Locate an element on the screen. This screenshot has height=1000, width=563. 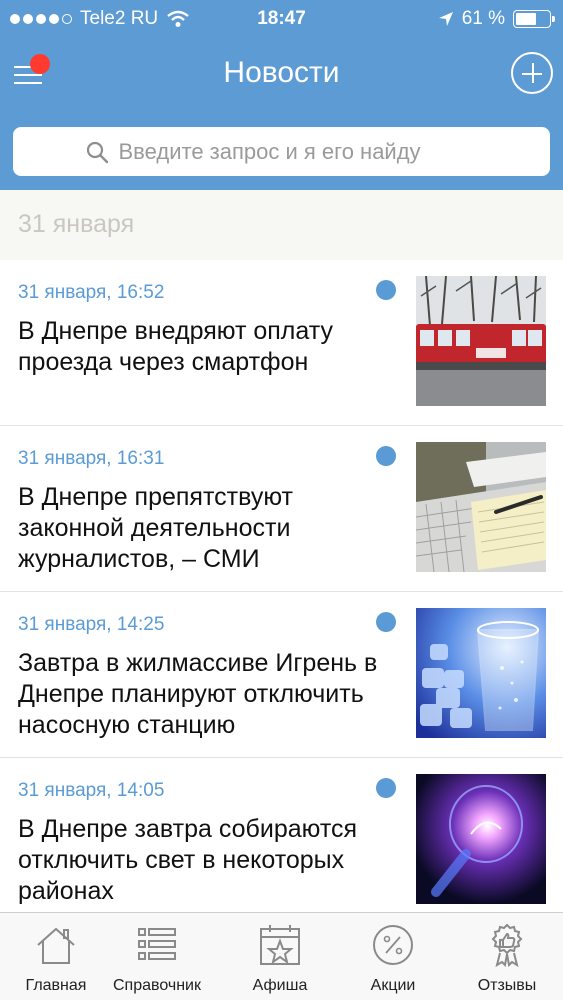
tab-label: Главная is located at coordinates (56, 985).